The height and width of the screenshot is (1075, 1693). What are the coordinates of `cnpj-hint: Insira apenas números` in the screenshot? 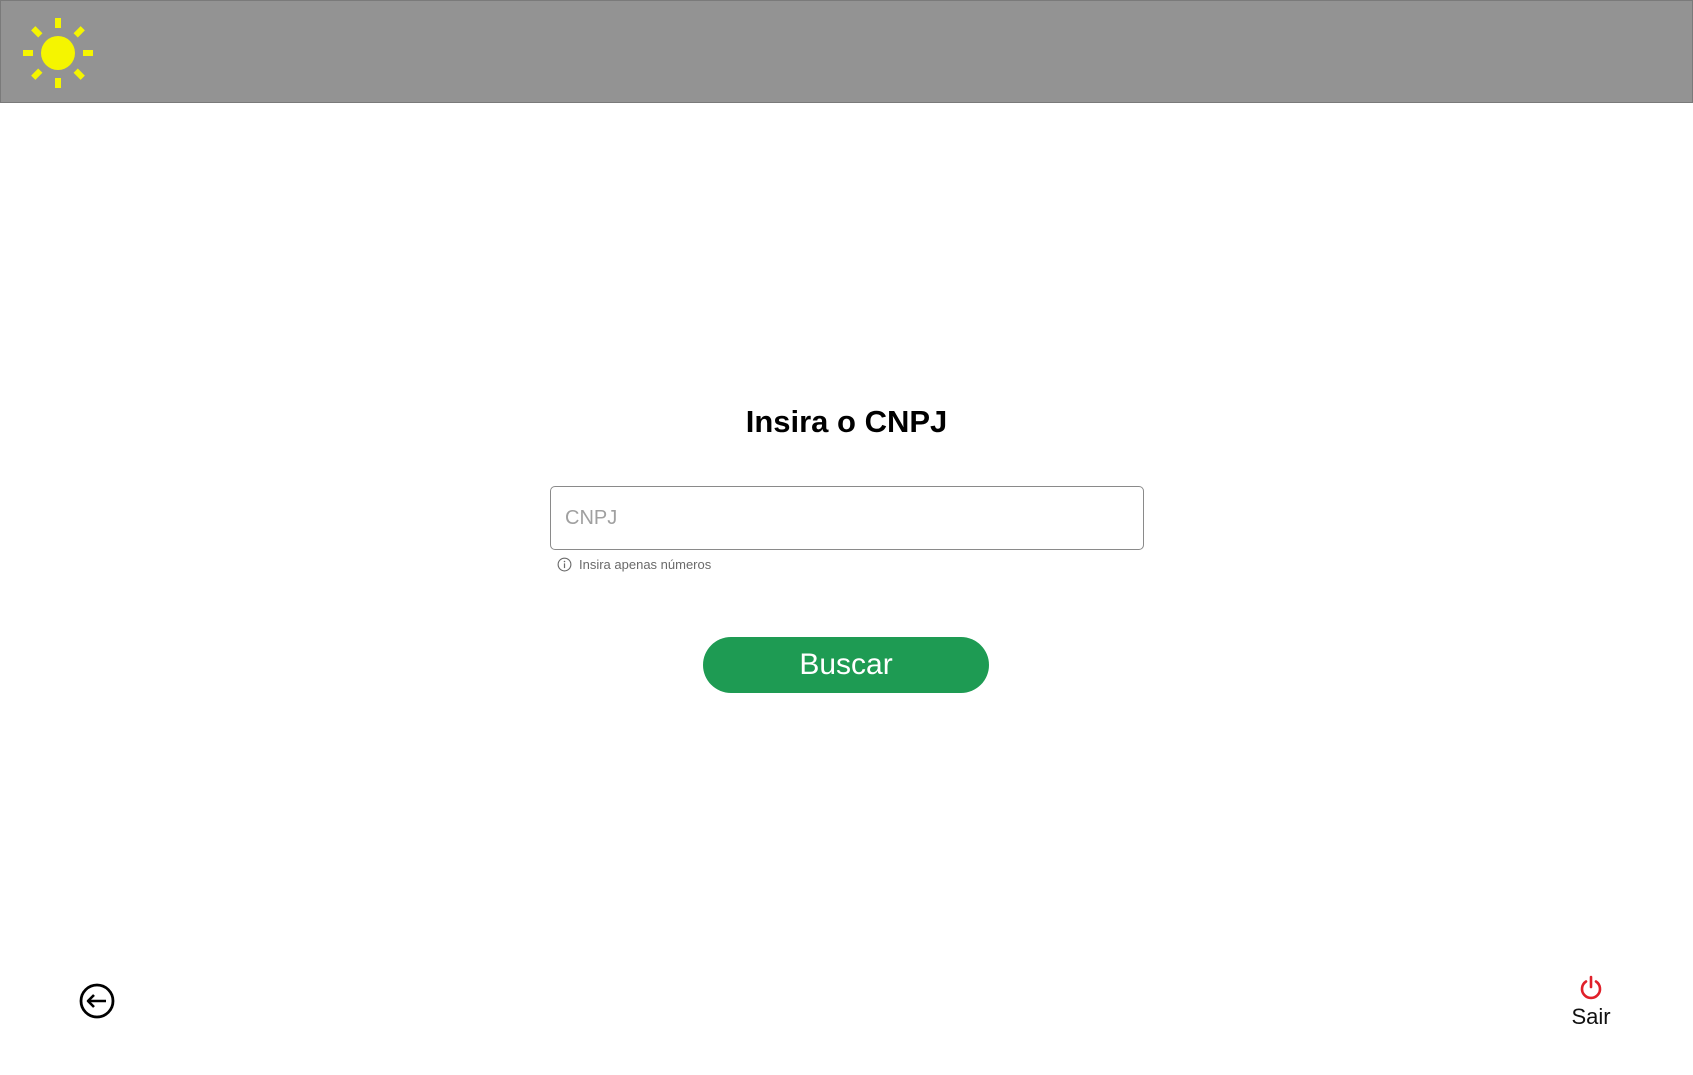 It's located at (634, 564).